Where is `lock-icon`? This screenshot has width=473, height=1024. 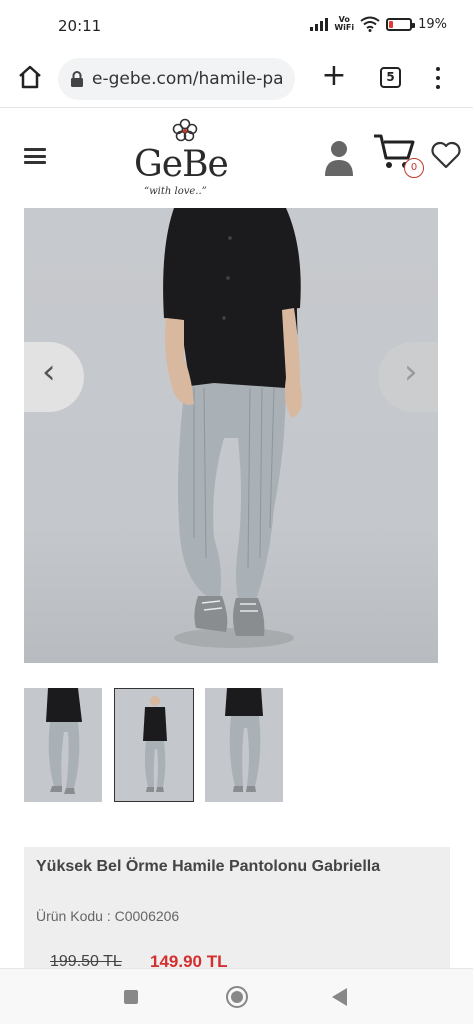
lock-icon is located at coordinates (77, 79).